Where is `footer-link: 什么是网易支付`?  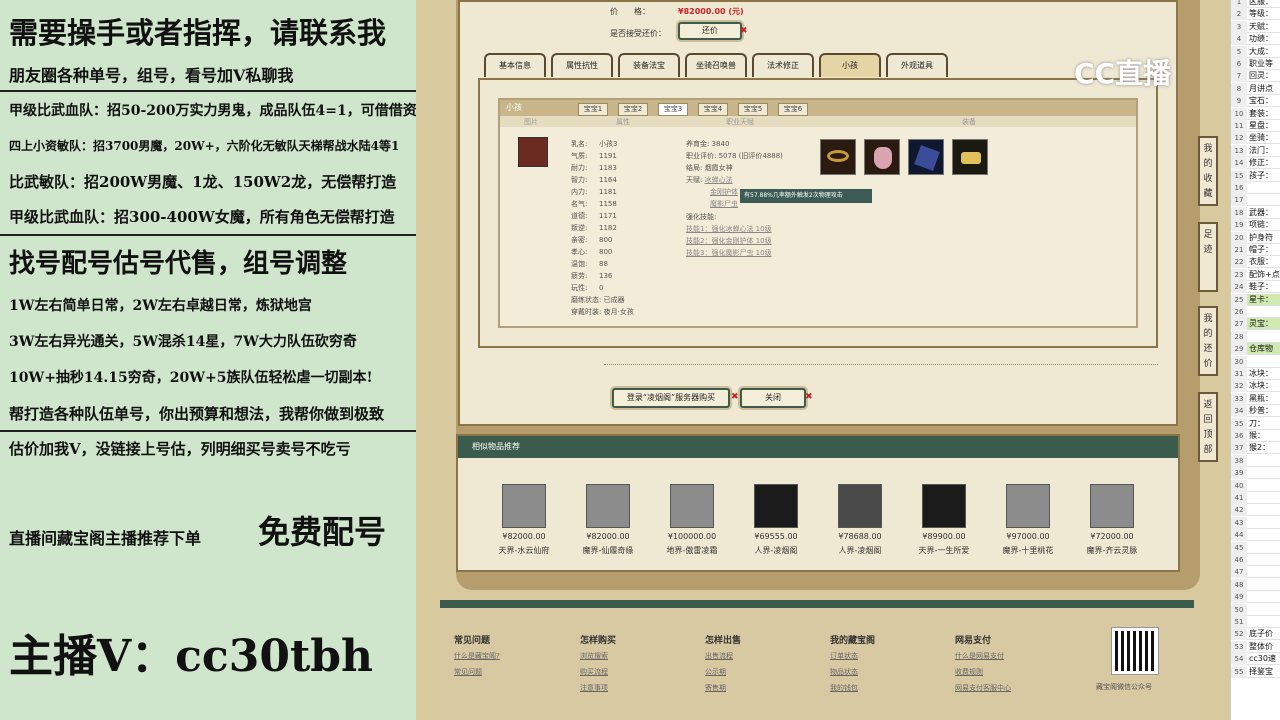
footer-link: 什么是网易支付 is located at coordinates (983, 656).